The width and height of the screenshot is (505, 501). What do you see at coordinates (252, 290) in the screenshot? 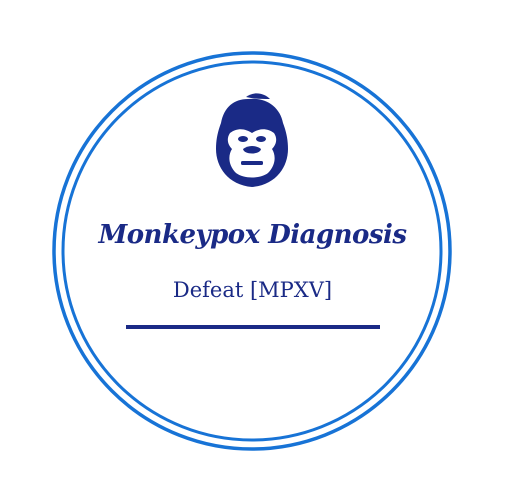
I see `logo-subtitle: Defeat [MPXV]` at bounding box center [252, 290].